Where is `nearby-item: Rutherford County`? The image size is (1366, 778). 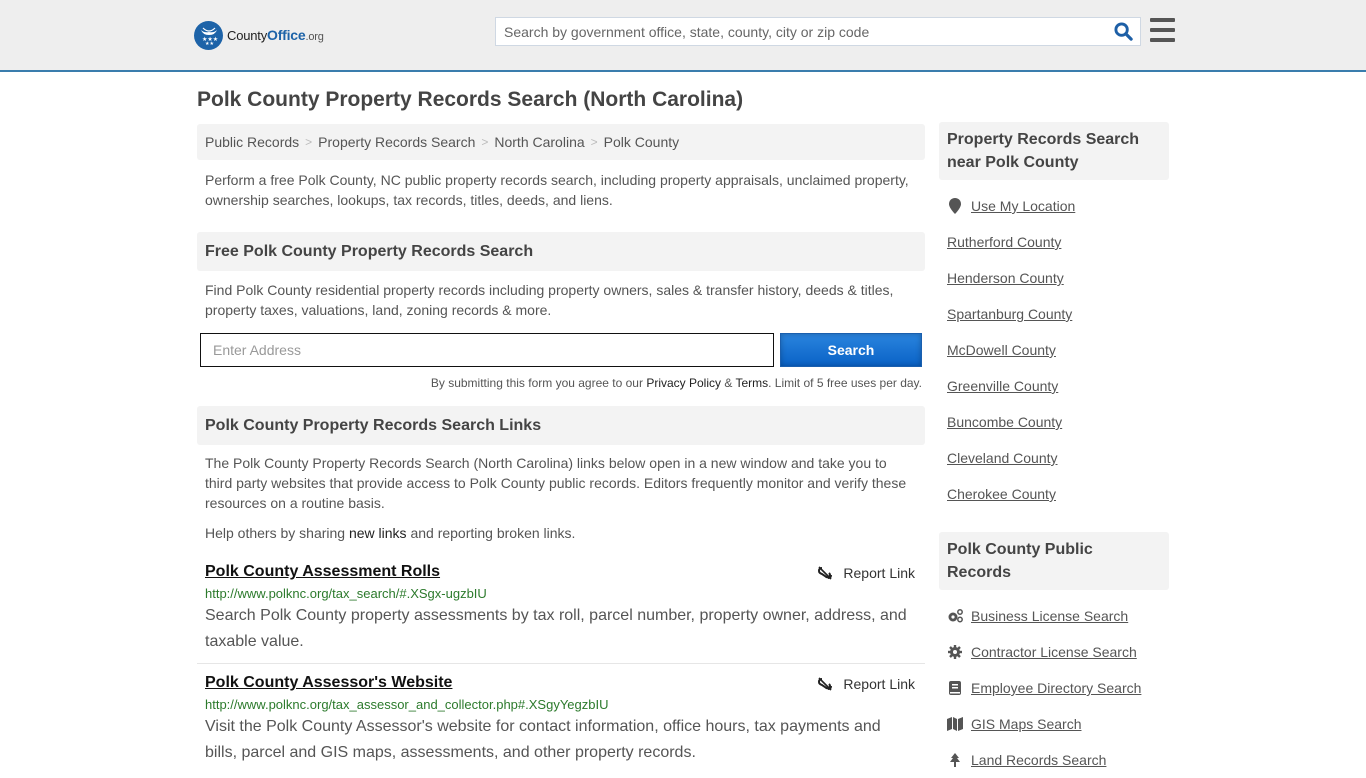
nearby-item: Rutherford County is located at coordinates (1054, 242).